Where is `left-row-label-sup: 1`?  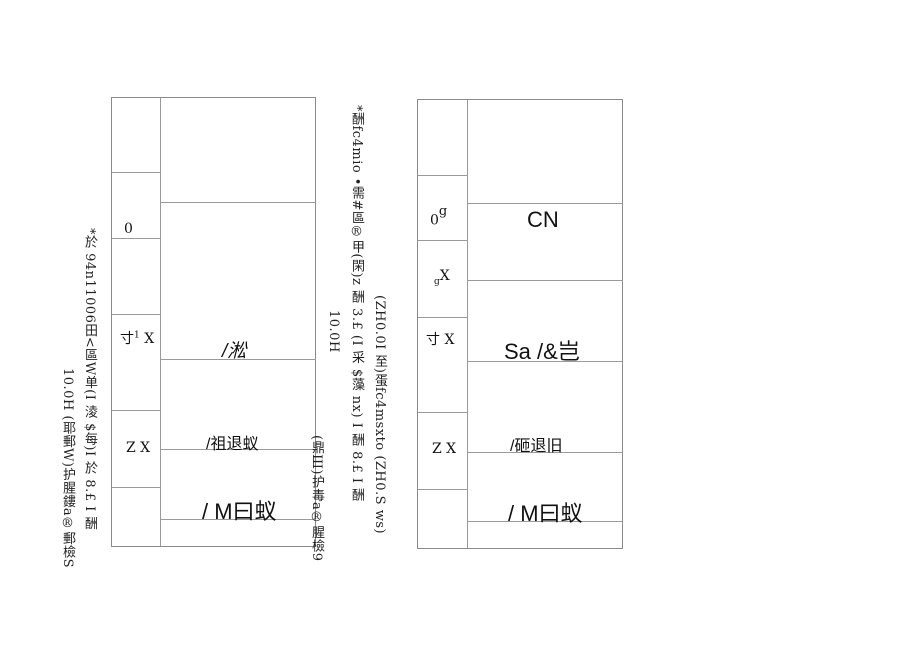
left-row-label-sup: 1 is located at coordinates (137, 335).